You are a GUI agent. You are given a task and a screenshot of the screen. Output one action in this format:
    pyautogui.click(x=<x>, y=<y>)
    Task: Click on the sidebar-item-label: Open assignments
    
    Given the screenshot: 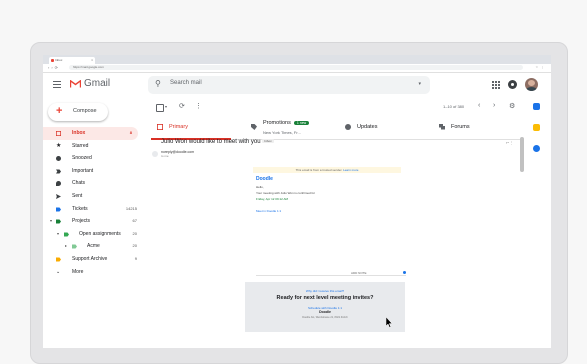 What is the action you would take?
    pyautogui.click(x=100, y=233)
    